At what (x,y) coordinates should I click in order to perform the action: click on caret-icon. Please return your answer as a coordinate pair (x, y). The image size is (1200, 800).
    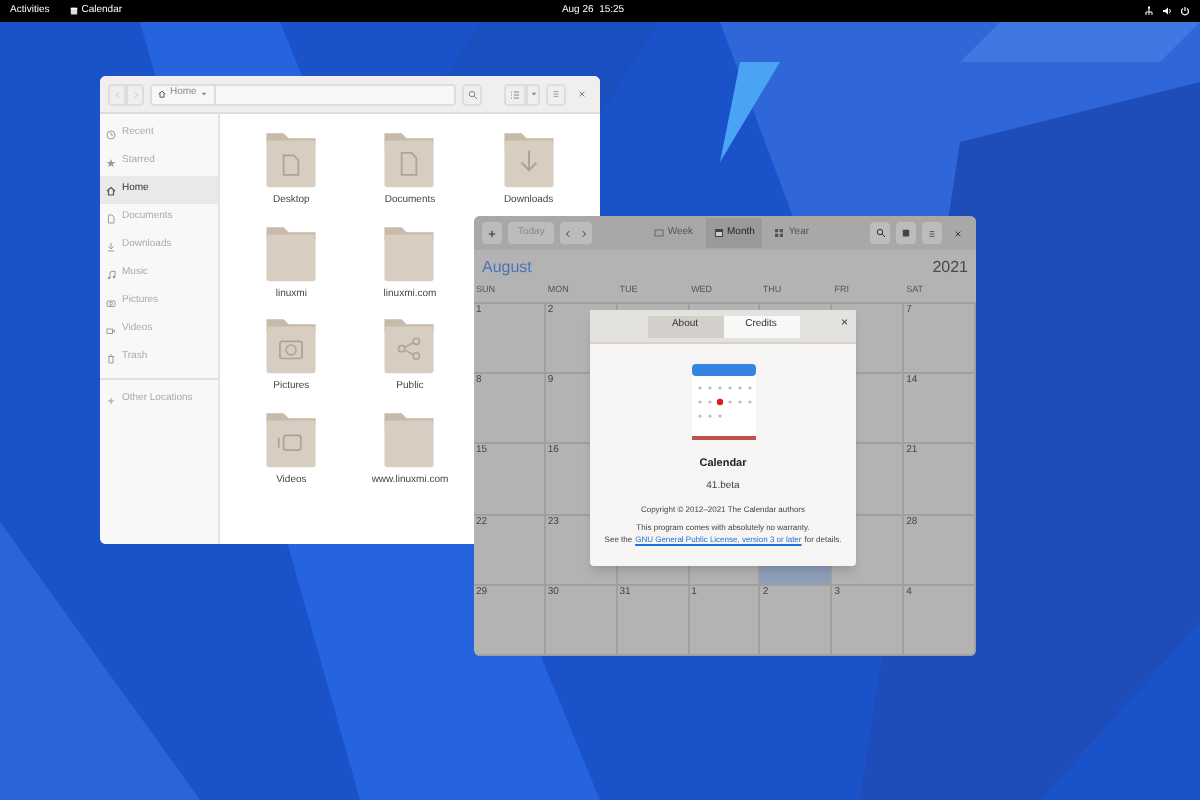
    Looking at the image, I should click on (533, 94).